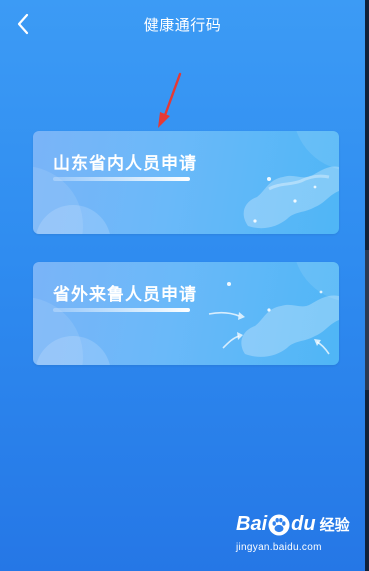 Image resolution: width=369 pixels, height=571 pixels. Describe the element at coordinates (334, 525) in the screenshot. I see `watermark-suffix: 经验` at that location.